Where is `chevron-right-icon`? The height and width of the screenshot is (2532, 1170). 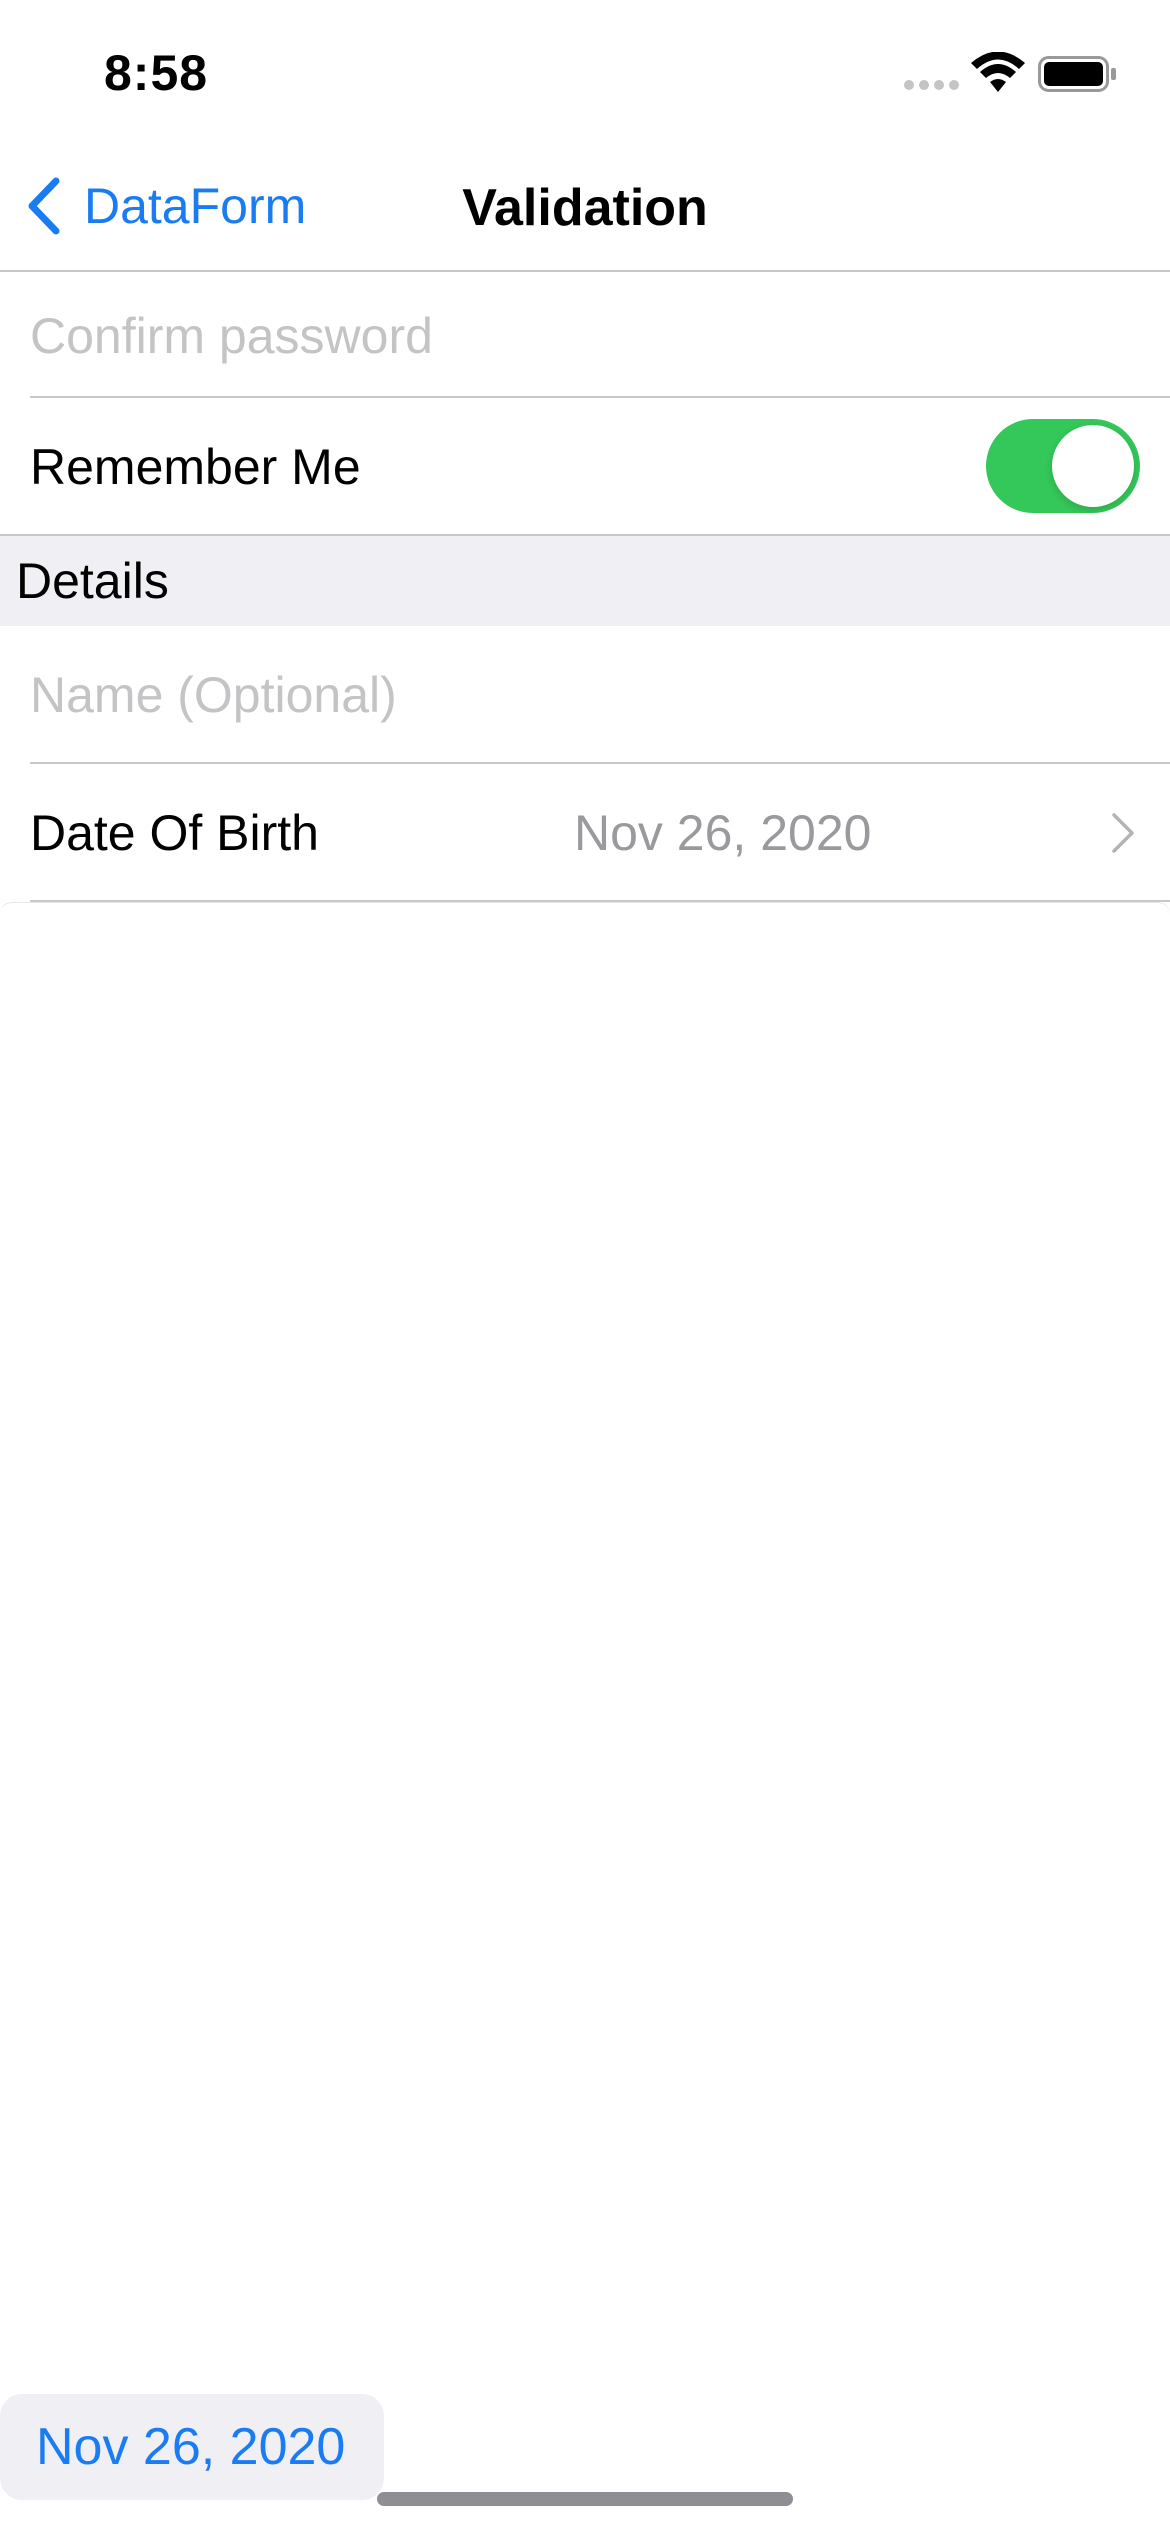
chevron-right-icon is located at coordinates (1123, 833).